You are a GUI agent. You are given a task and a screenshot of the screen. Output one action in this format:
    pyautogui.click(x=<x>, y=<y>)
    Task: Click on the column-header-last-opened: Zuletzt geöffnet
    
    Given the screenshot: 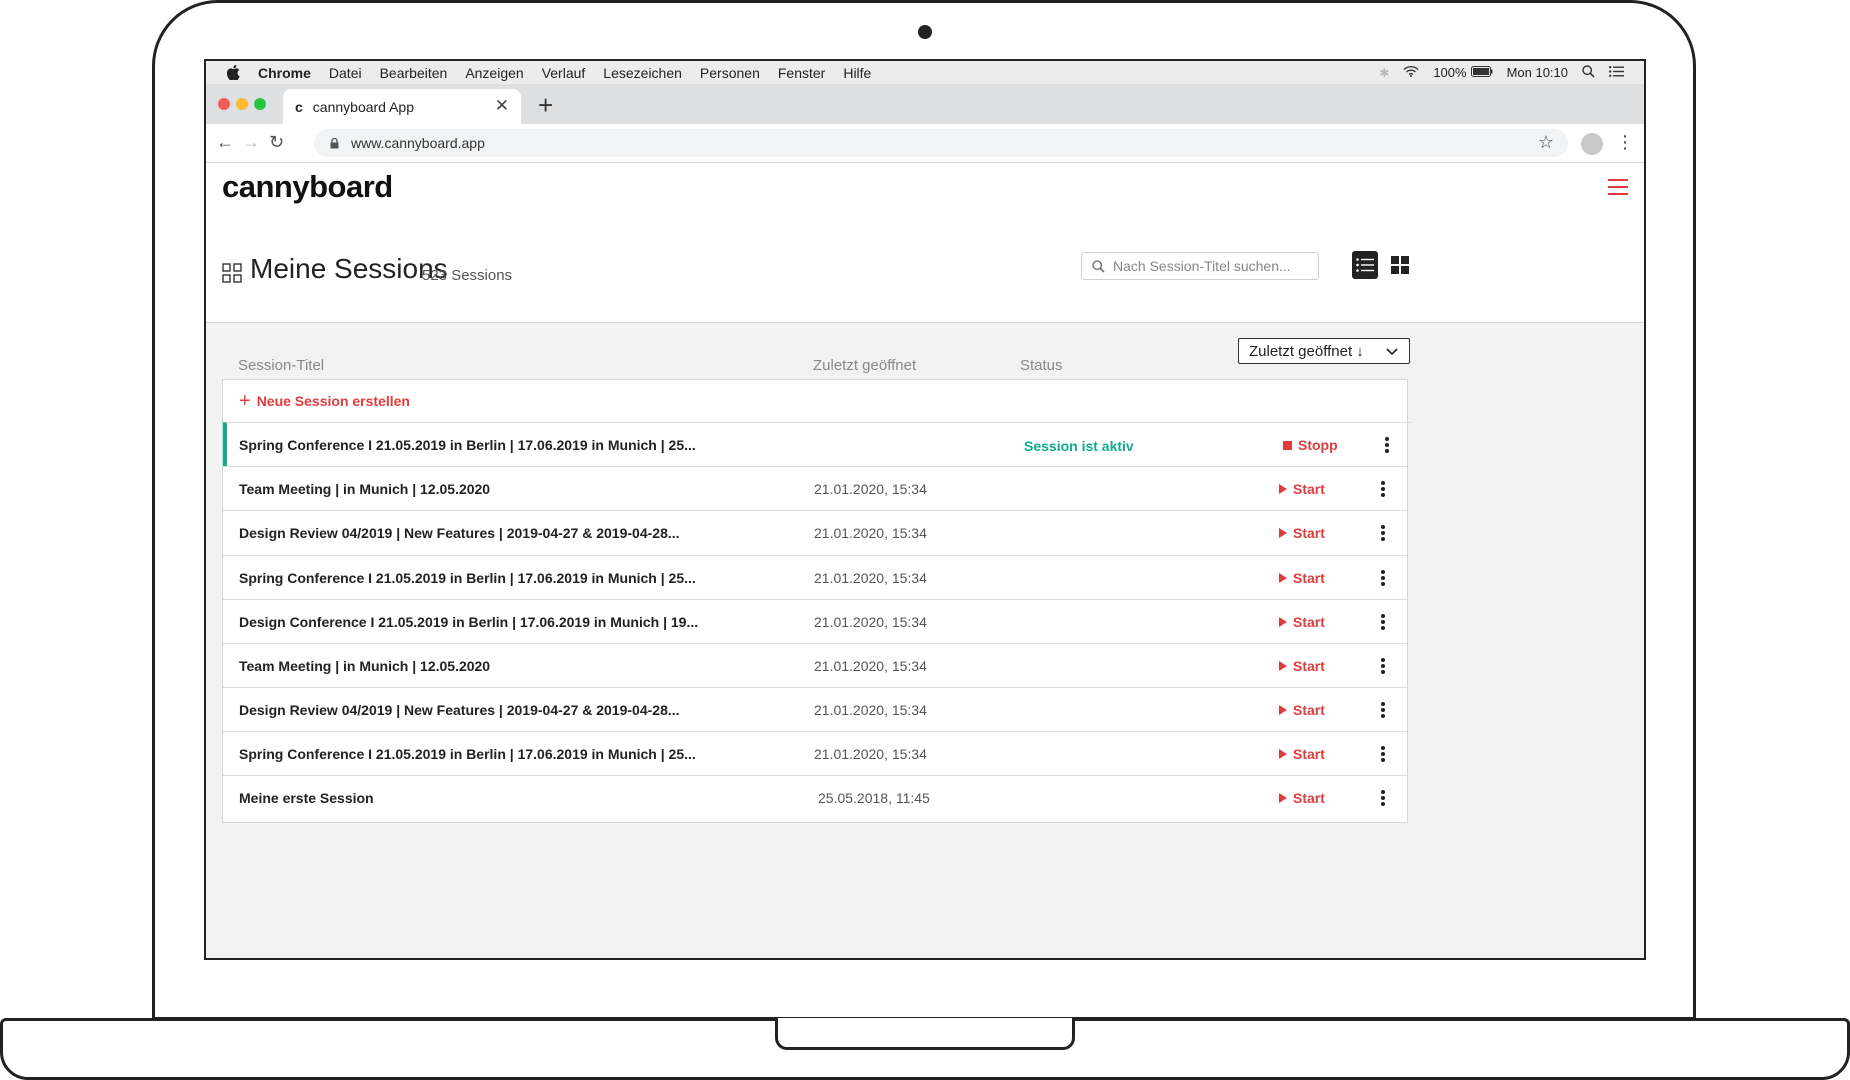 What is the action you would take?
    pyautogui.click(x=864, y=365)
    